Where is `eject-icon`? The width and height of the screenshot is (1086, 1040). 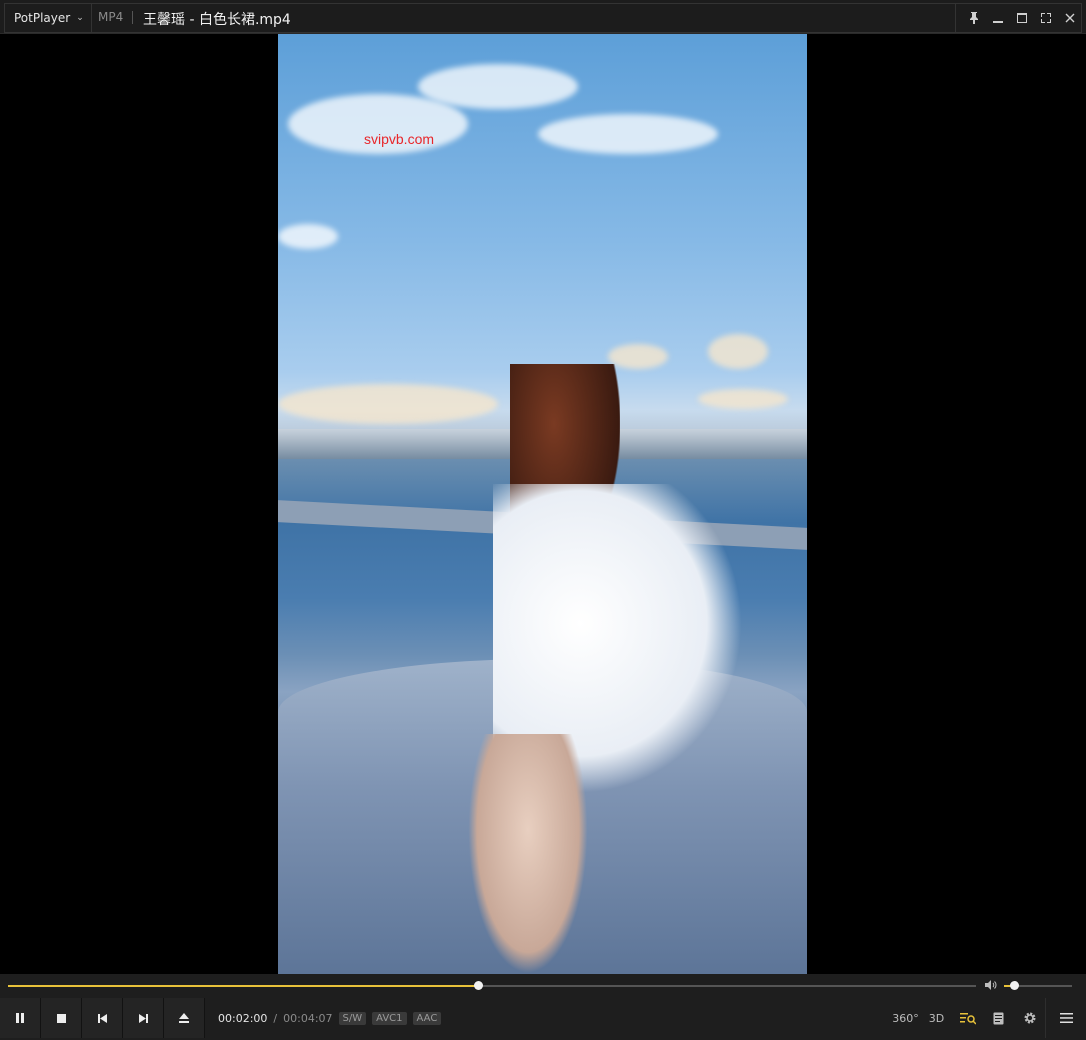
eject-icon is located at coordinates (184, 1018).